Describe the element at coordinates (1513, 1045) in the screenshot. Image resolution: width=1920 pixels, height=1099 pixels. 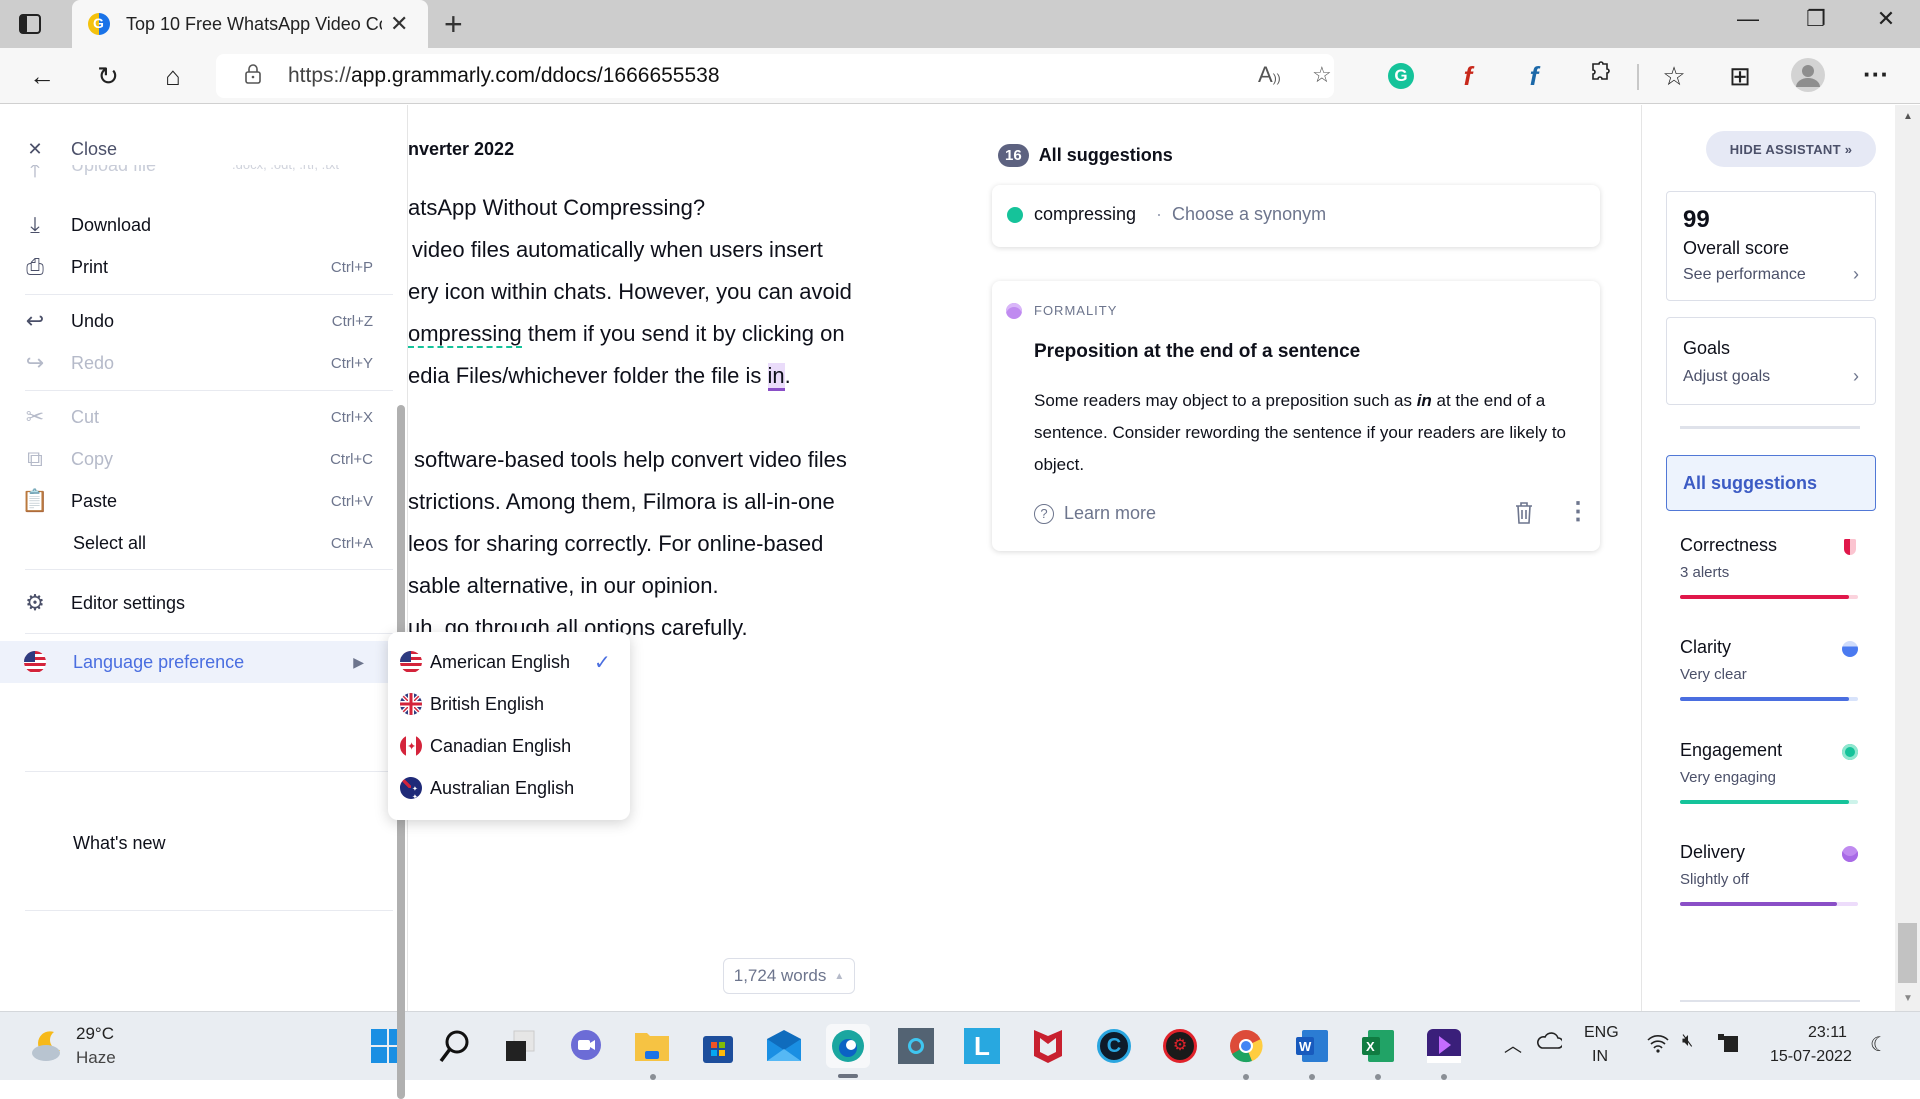
I see `show-hidden-icons-chevron: ︿` at that location.